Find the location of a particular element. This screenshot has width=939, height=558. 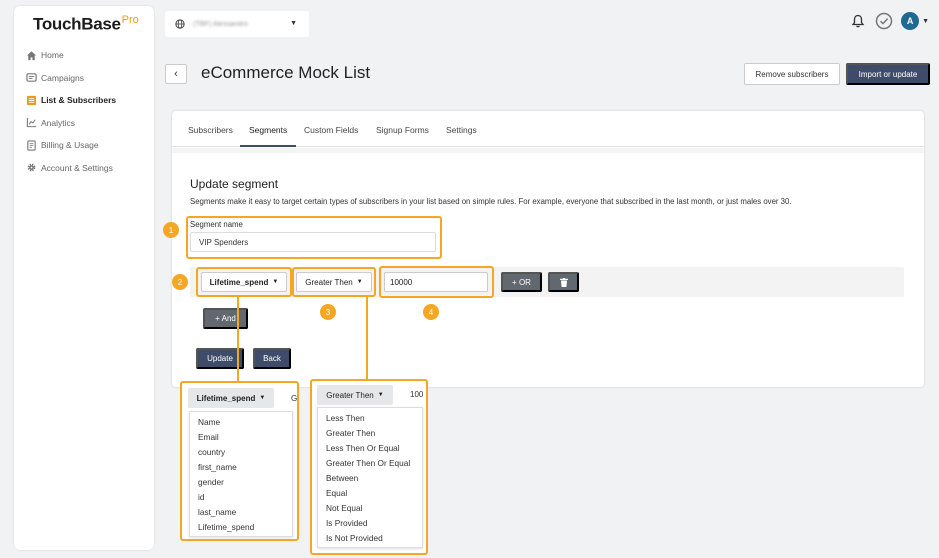

field-option: Email is located at coordinates (241, 437).